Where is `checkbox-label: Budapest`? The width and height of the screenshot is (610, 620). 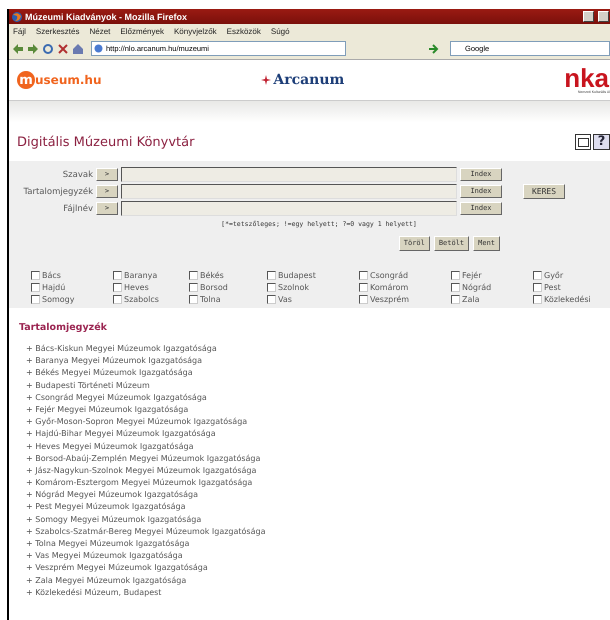
checkbox-label: Budapest is located at coordinates (297, 275).